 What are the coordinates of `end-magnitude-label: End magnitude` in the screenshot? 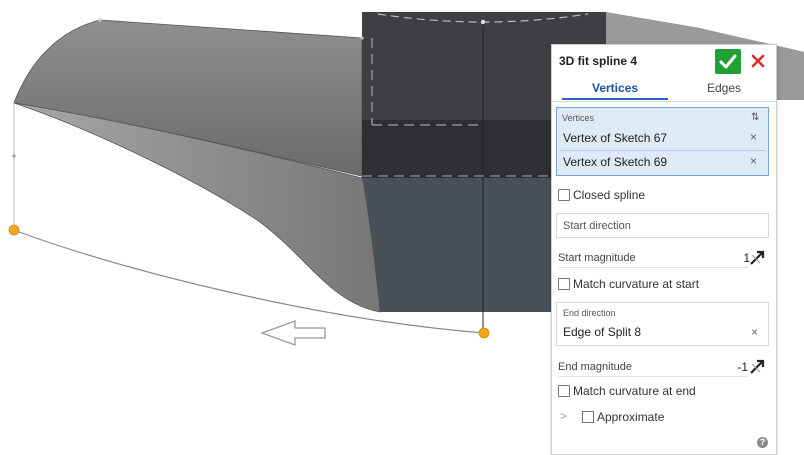 It's located at (595, 367).